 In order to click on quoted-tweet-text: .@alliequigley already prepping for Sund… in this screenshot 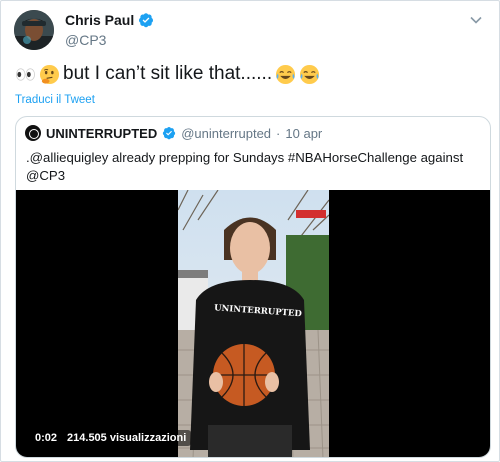, I will do `click(245, 166)`.